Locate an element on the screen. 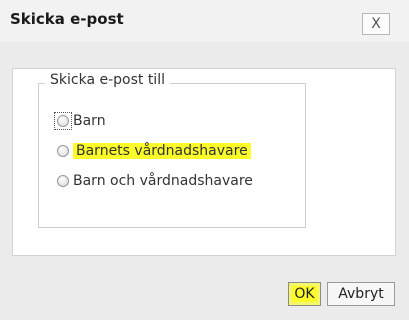 The width and height of the screenshot is (409, 320). title-bar: Skicka e-post X is located at coordinates (204, 21).